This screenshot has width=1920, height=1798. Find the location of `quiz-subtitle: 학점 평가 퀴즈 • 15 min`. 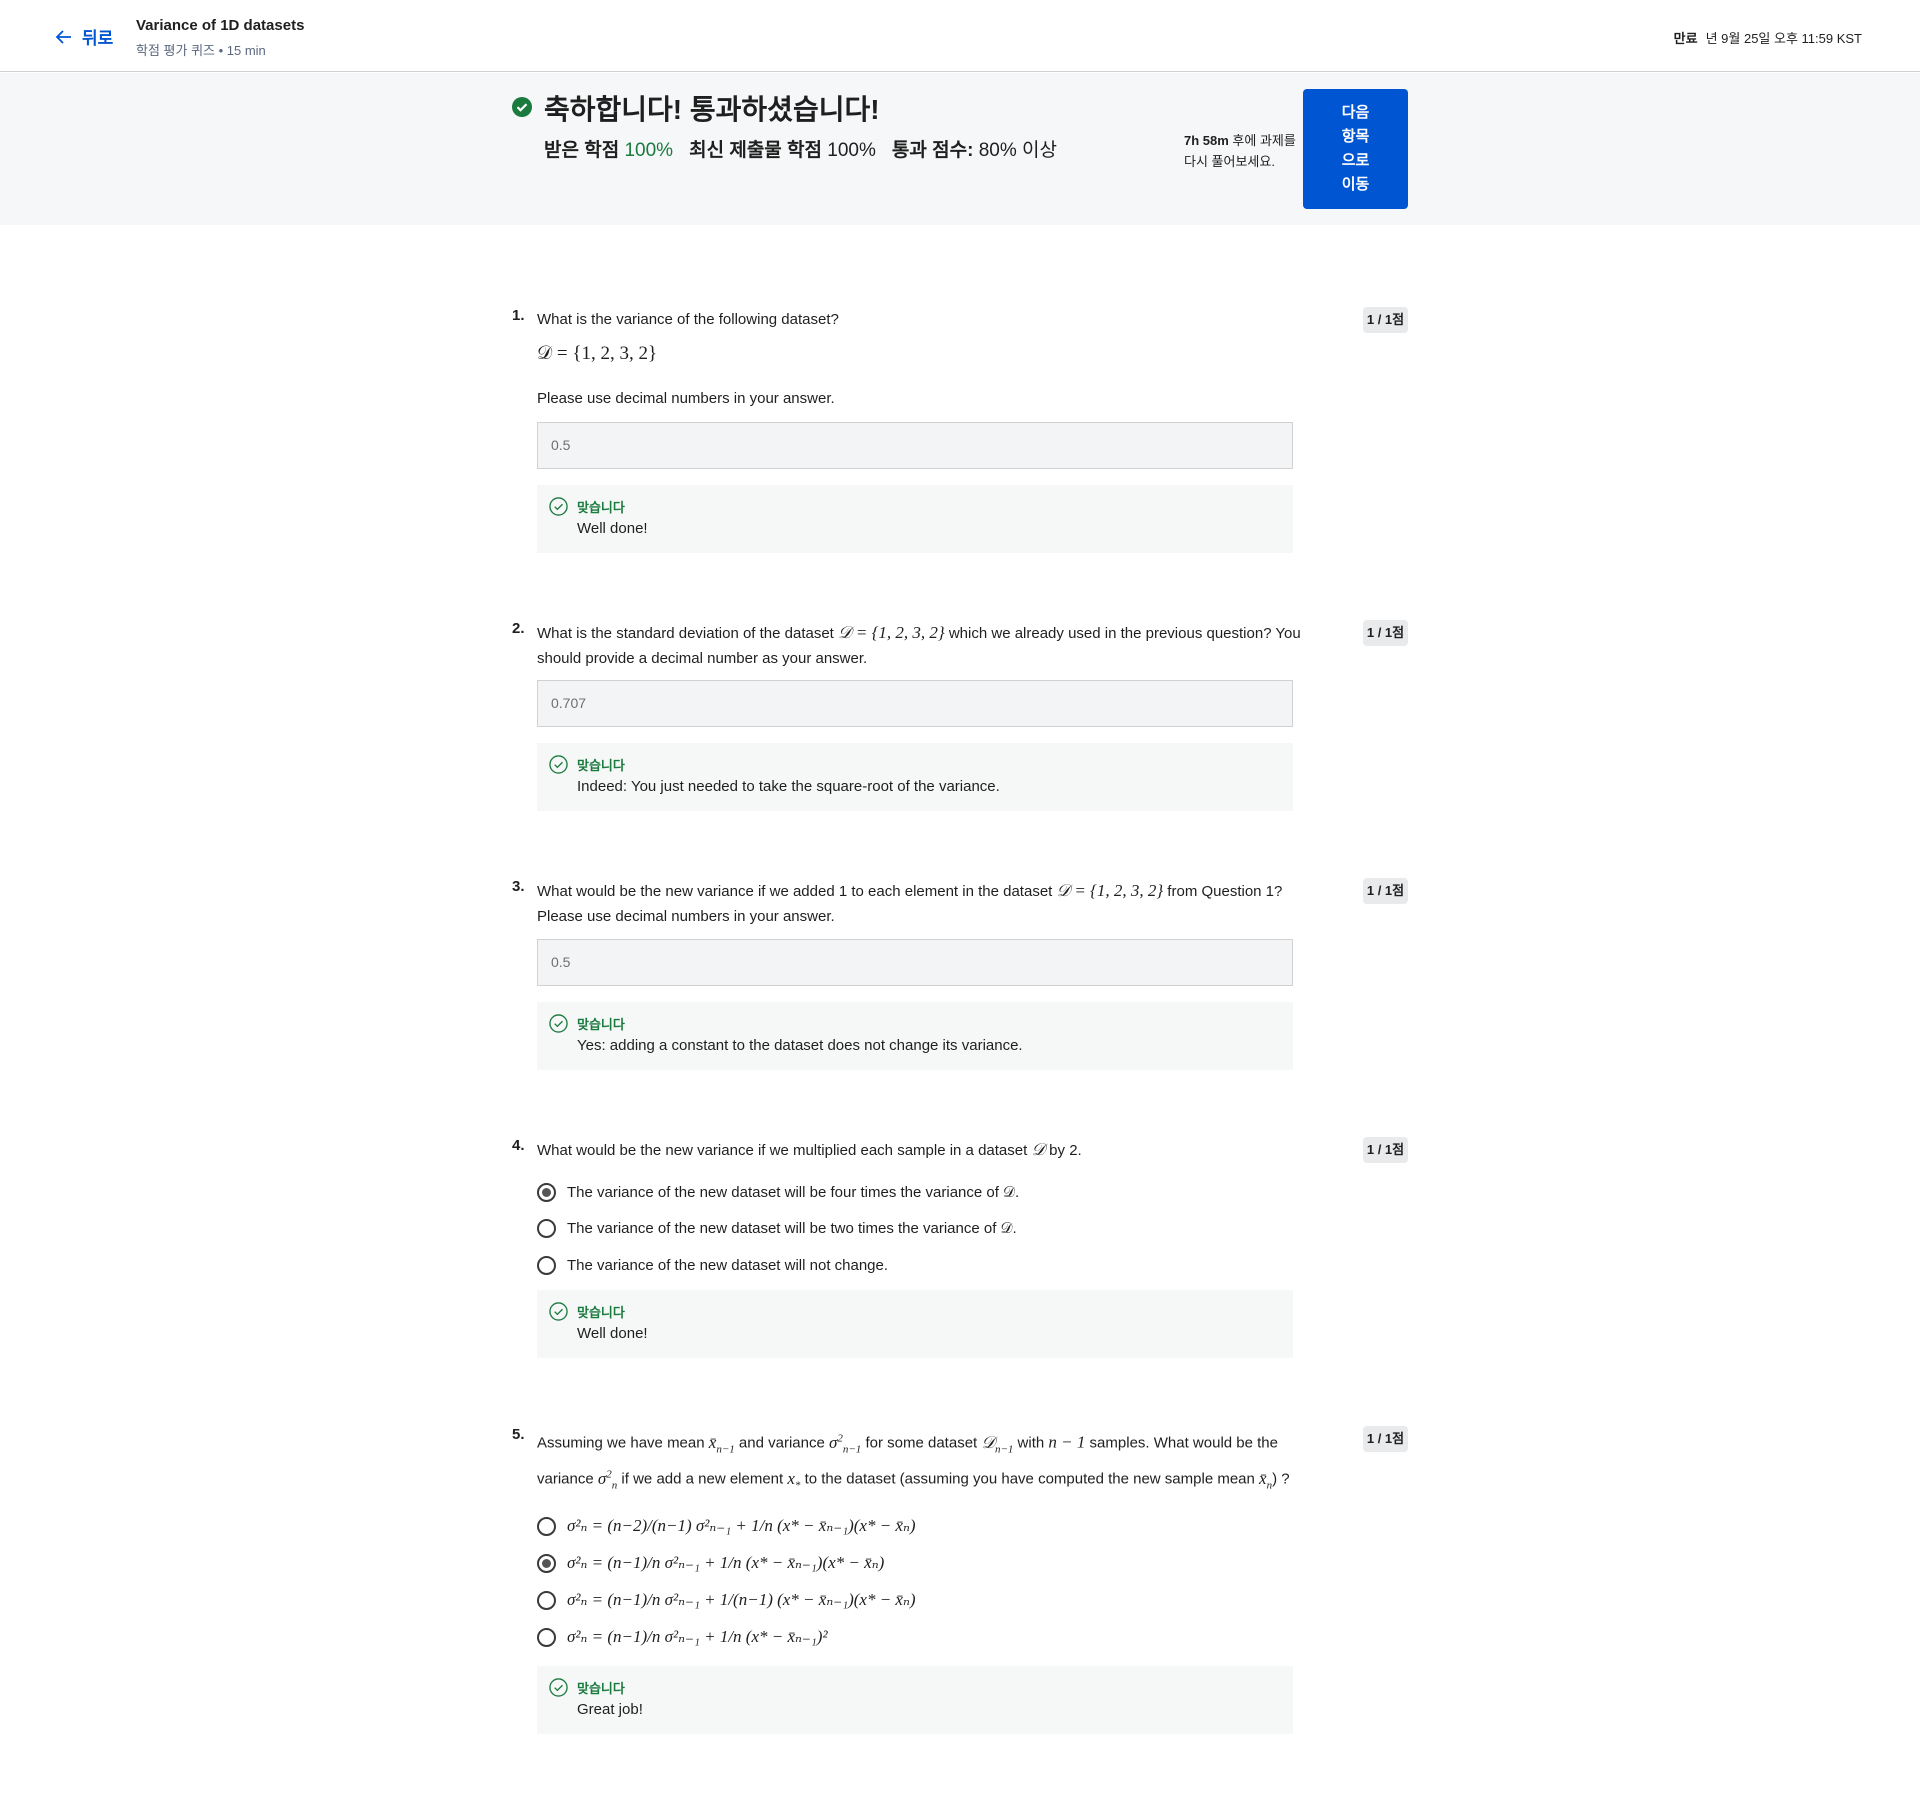

quiz-subtitle: 학점 평가 퀴즈 • 15 min is located at coordinates (201, 50).